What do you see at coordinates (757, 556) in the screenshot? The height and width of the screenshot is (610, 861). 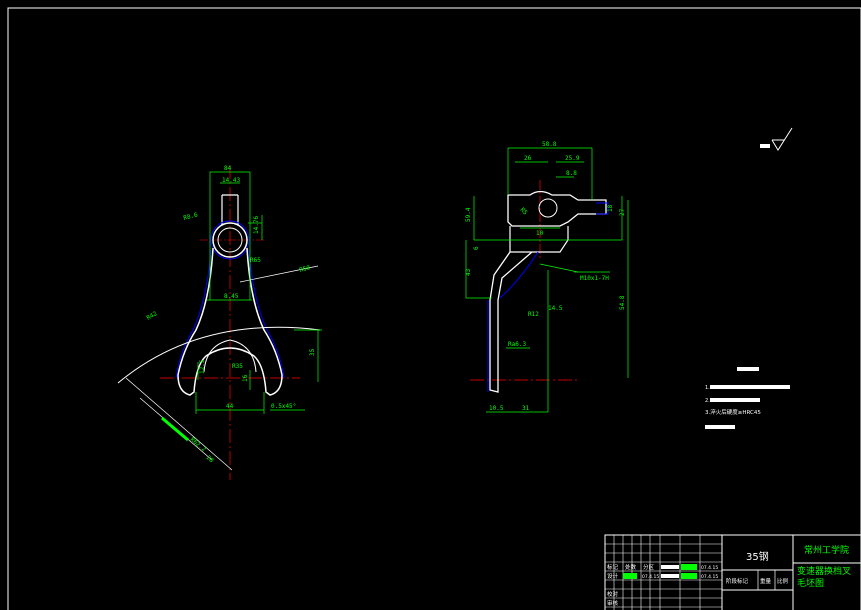 I see `tb-material: 35钢` at bounding box center [757, 556].